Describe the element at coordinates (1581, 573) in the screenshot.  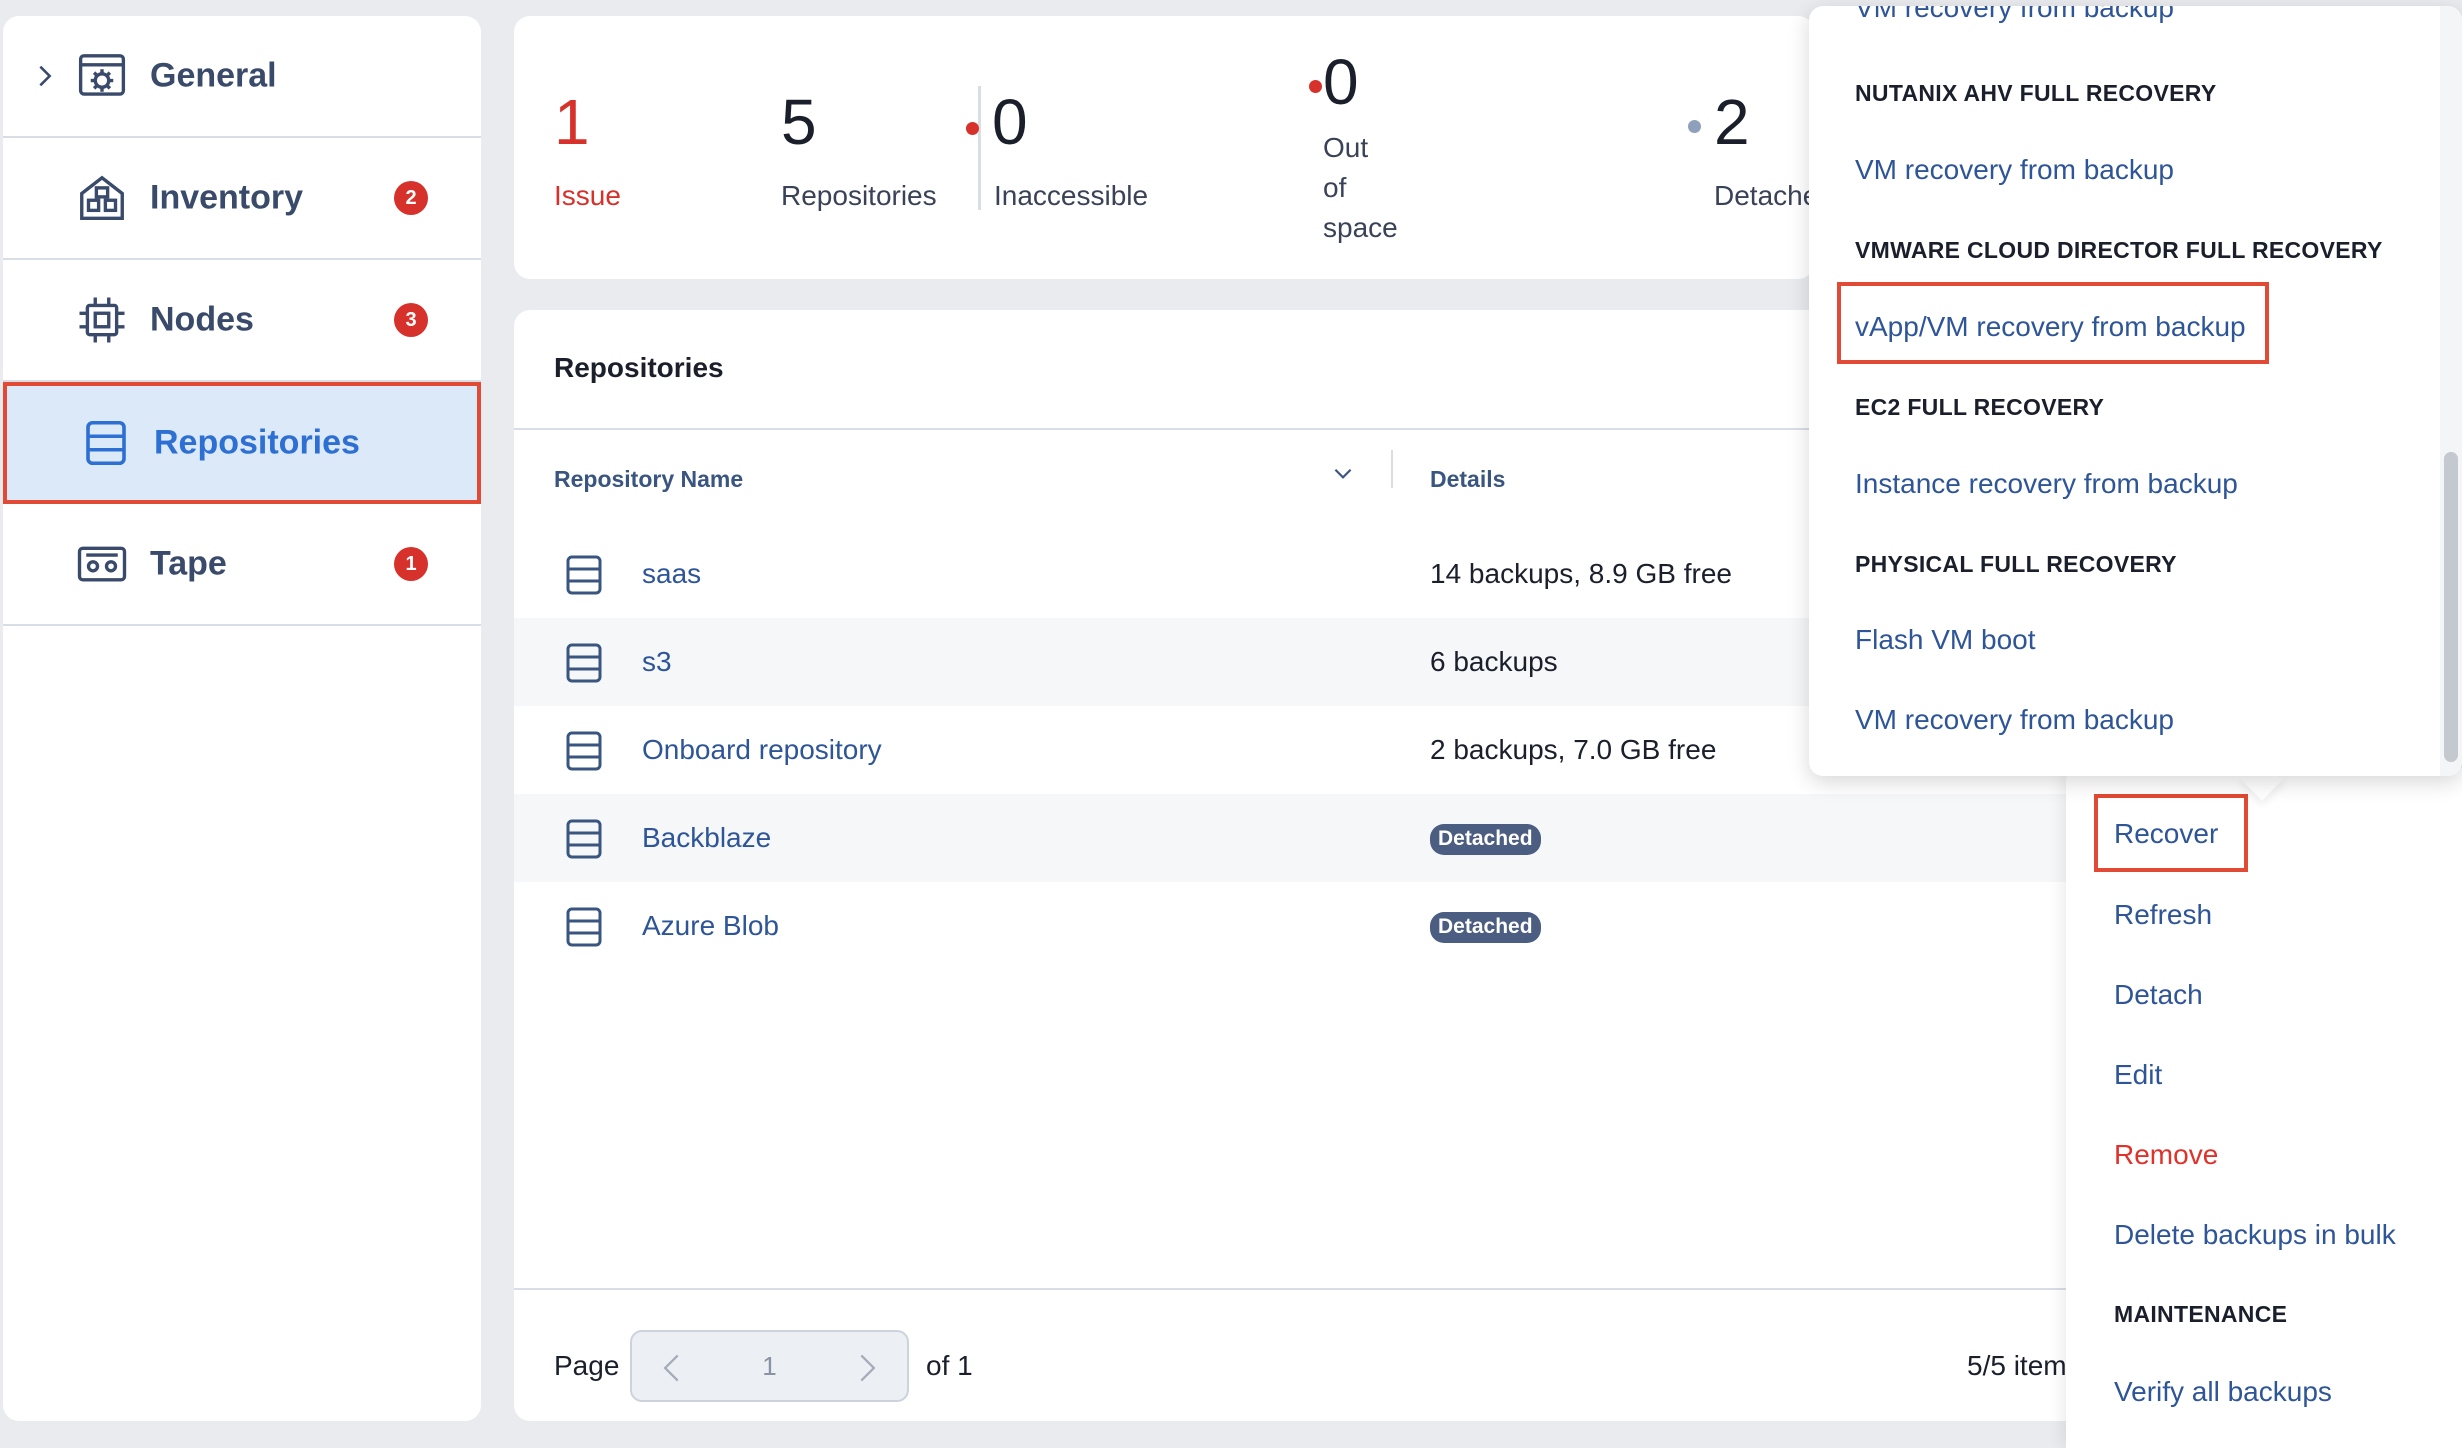
I see `repository-details: 14 backups, 8.9 GB free` at that location.